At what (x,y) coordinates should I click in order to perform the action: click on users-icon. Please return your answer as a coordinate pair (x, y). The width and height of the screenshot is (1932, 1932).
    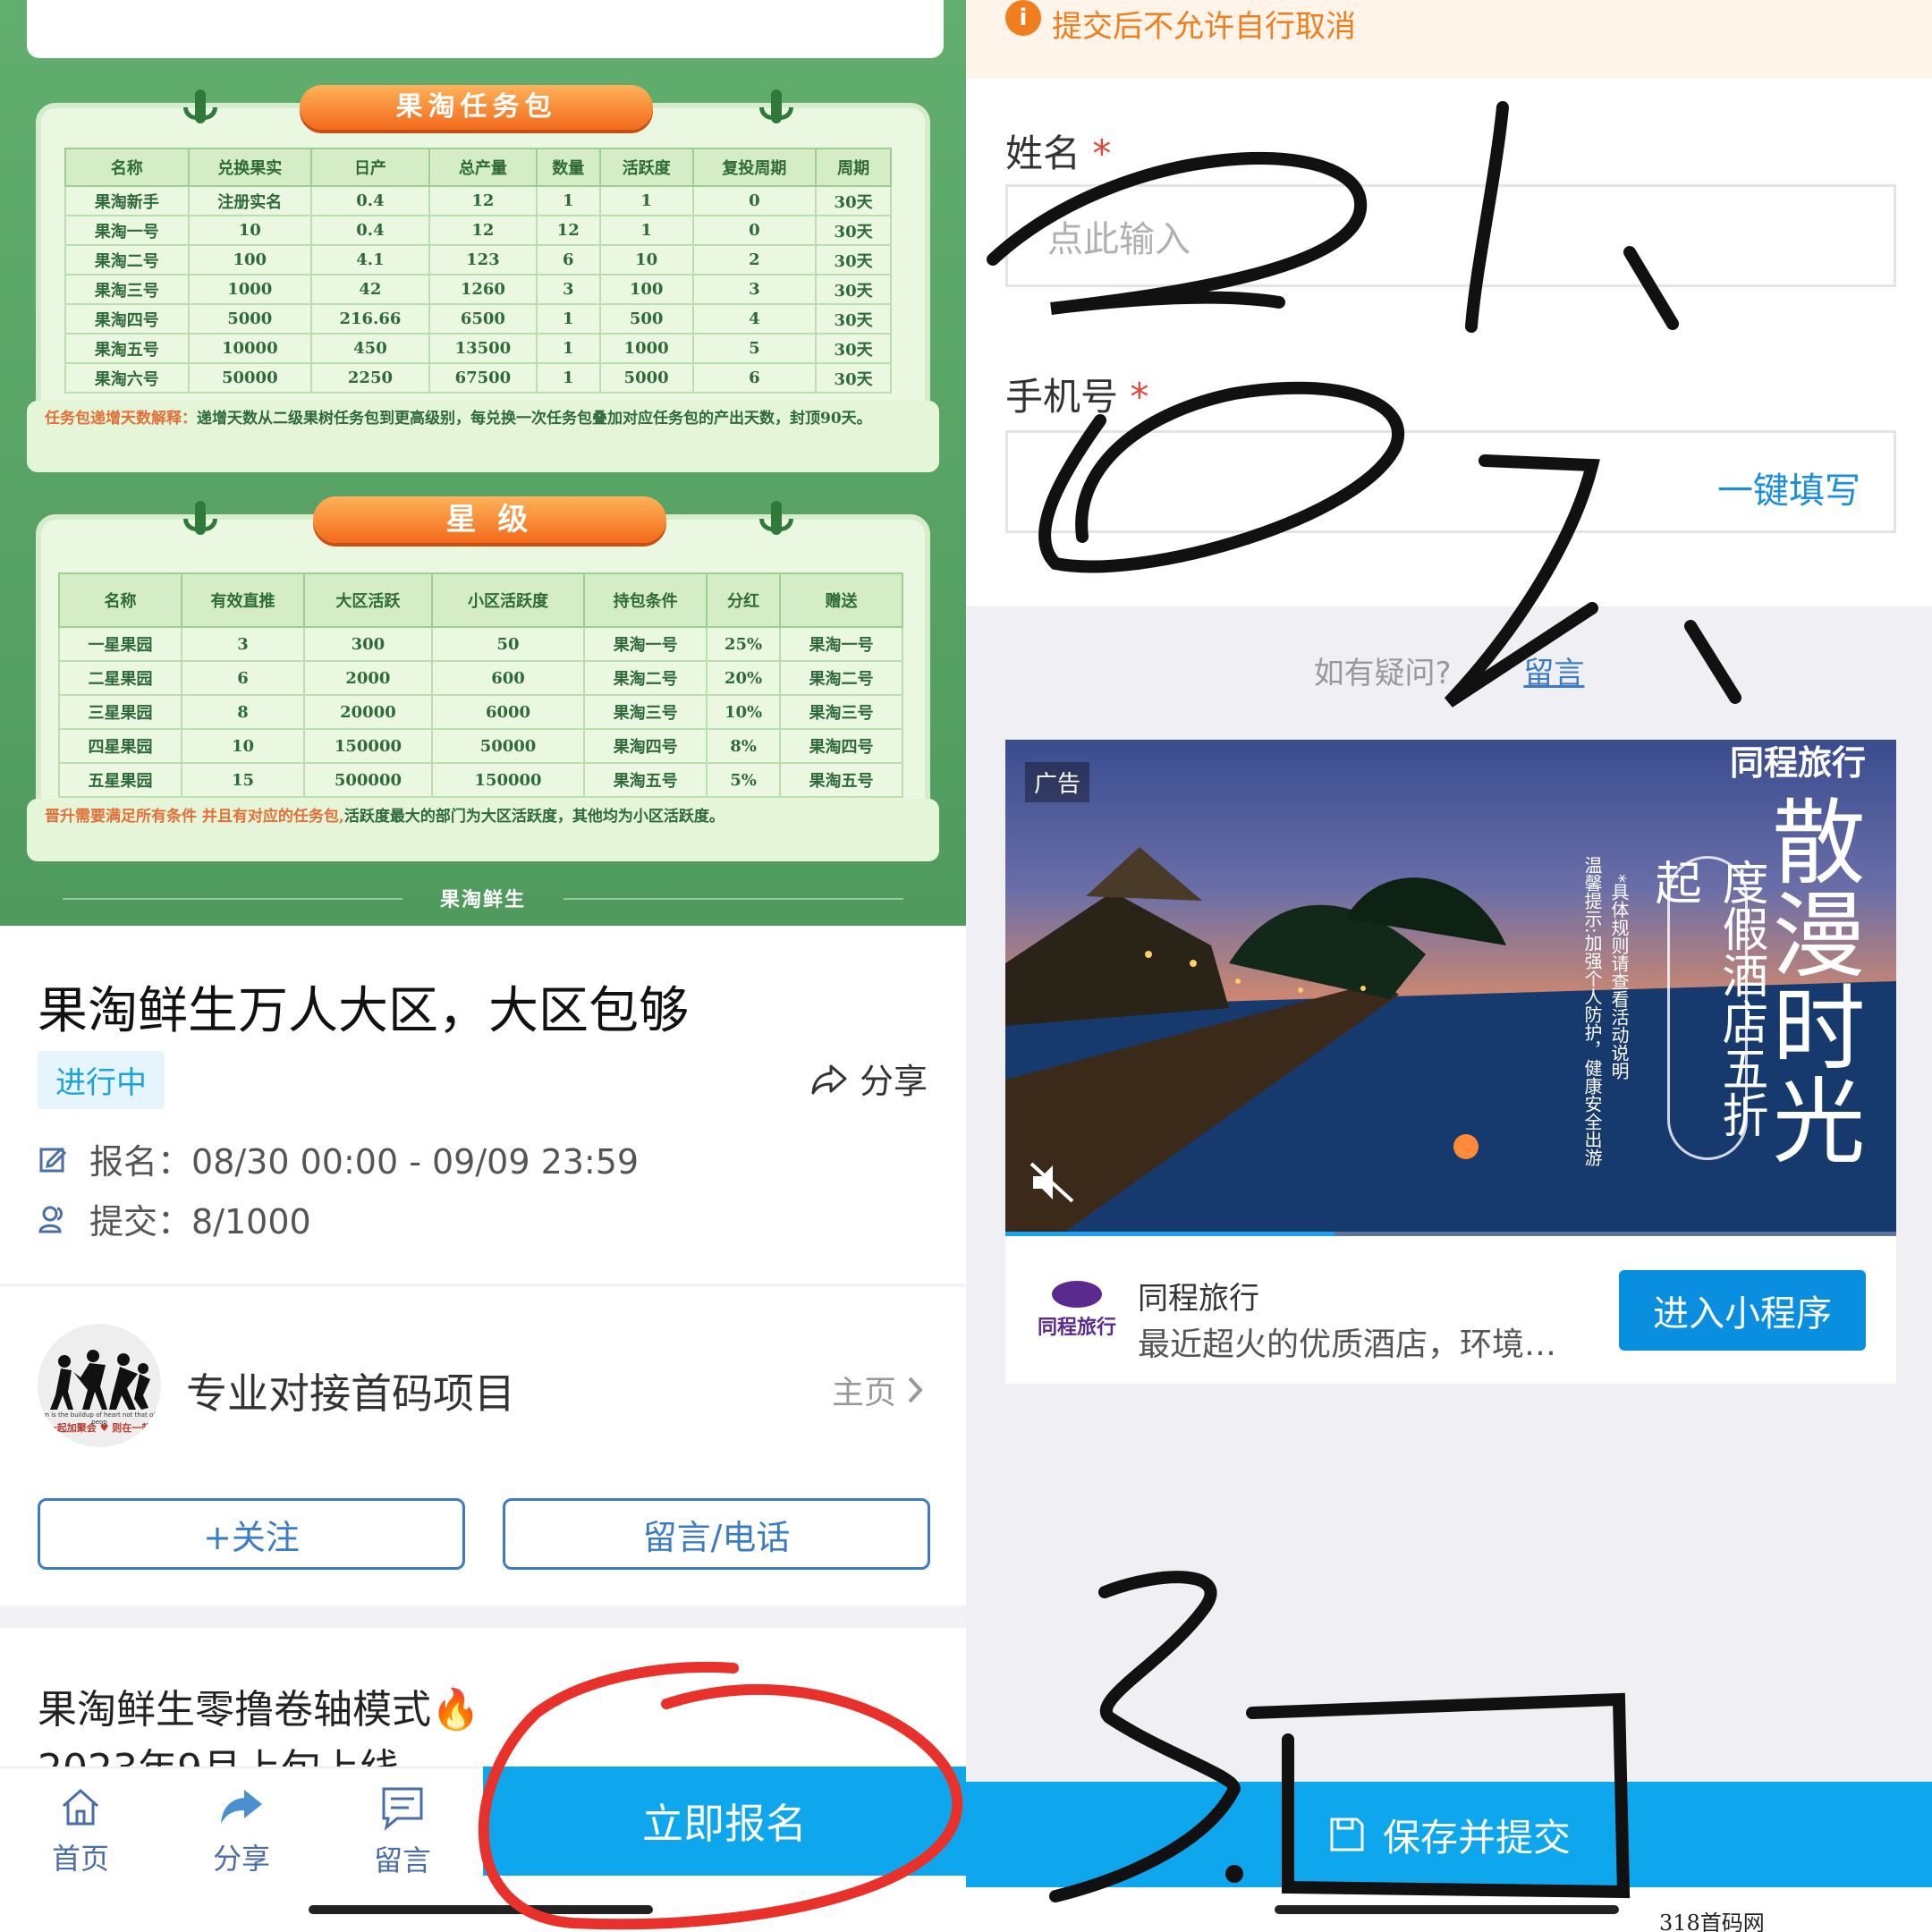
    Looking at the image, I should click on (50, 1219).